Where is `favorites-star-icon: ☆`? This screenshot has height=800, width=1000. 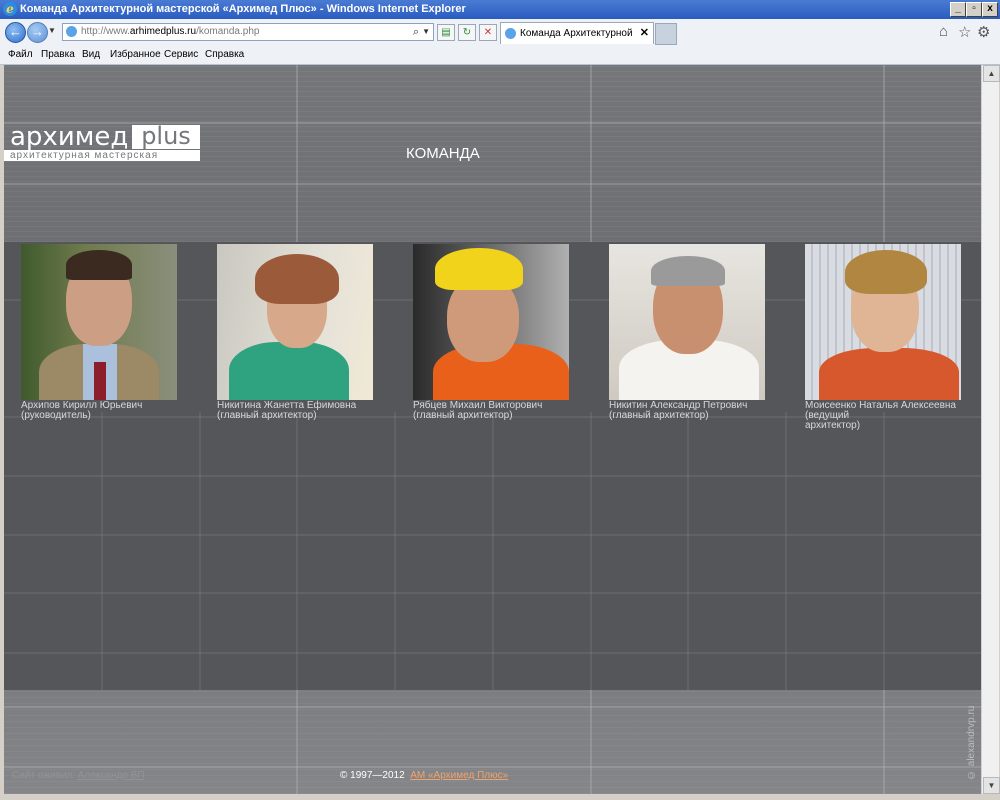
favorites-star-icon: ☆ is located at coordinates (964, 32).